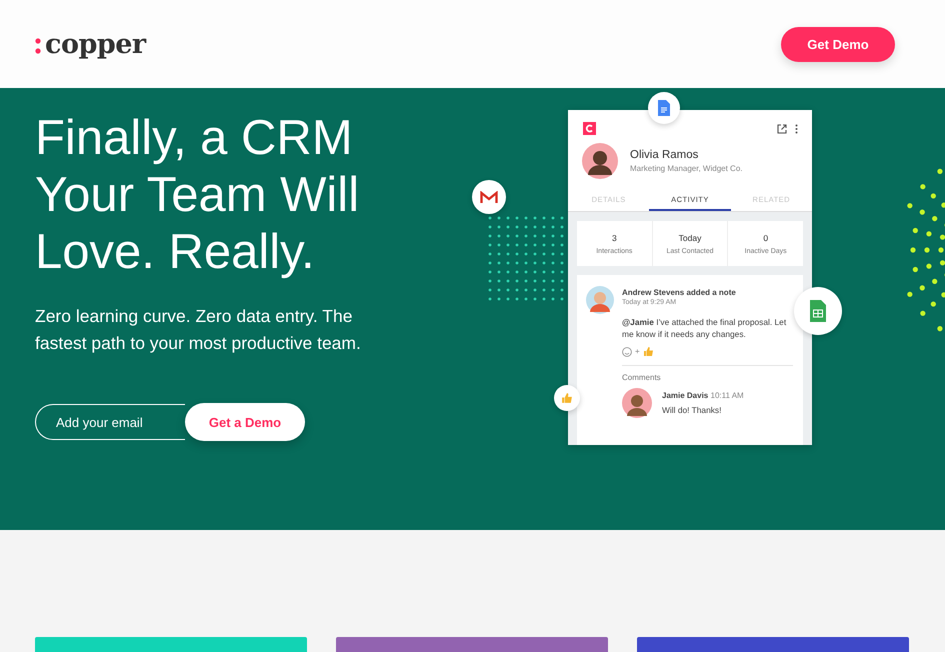  I want to click on spreadsheet-icon, so click(818, 311).